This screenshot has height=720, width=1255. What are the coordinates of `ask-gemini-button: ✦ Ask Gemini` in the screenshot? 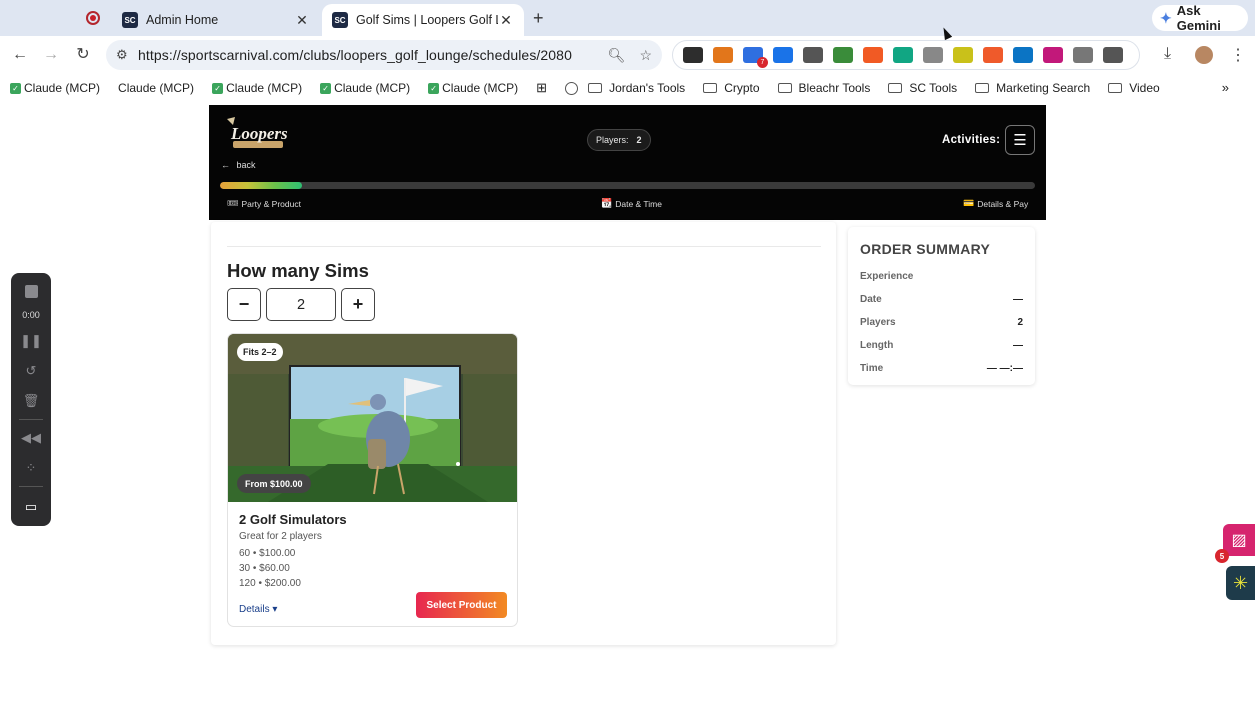 It's located at (1200, 18).